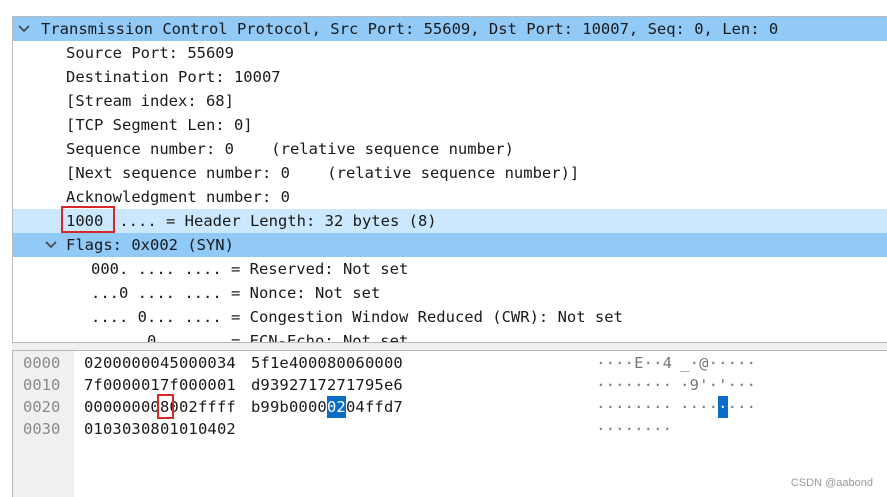  I want to click on hex-byte: d9, so click(260, 385).